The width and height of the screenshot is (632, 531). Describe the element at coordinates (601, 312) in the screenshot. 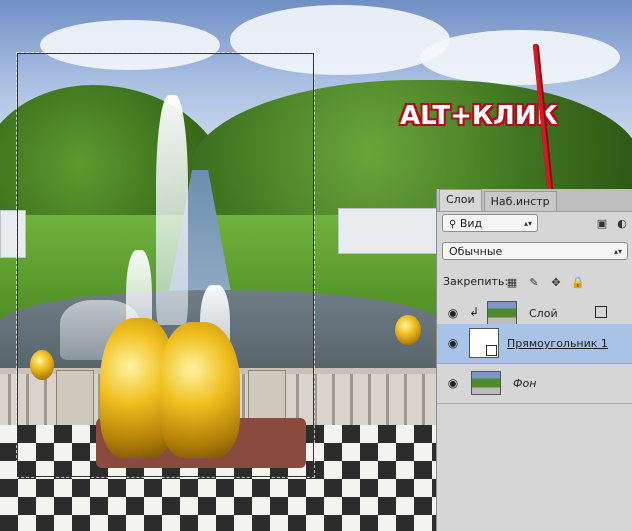

I see `clip-cursor-icon` at that location.